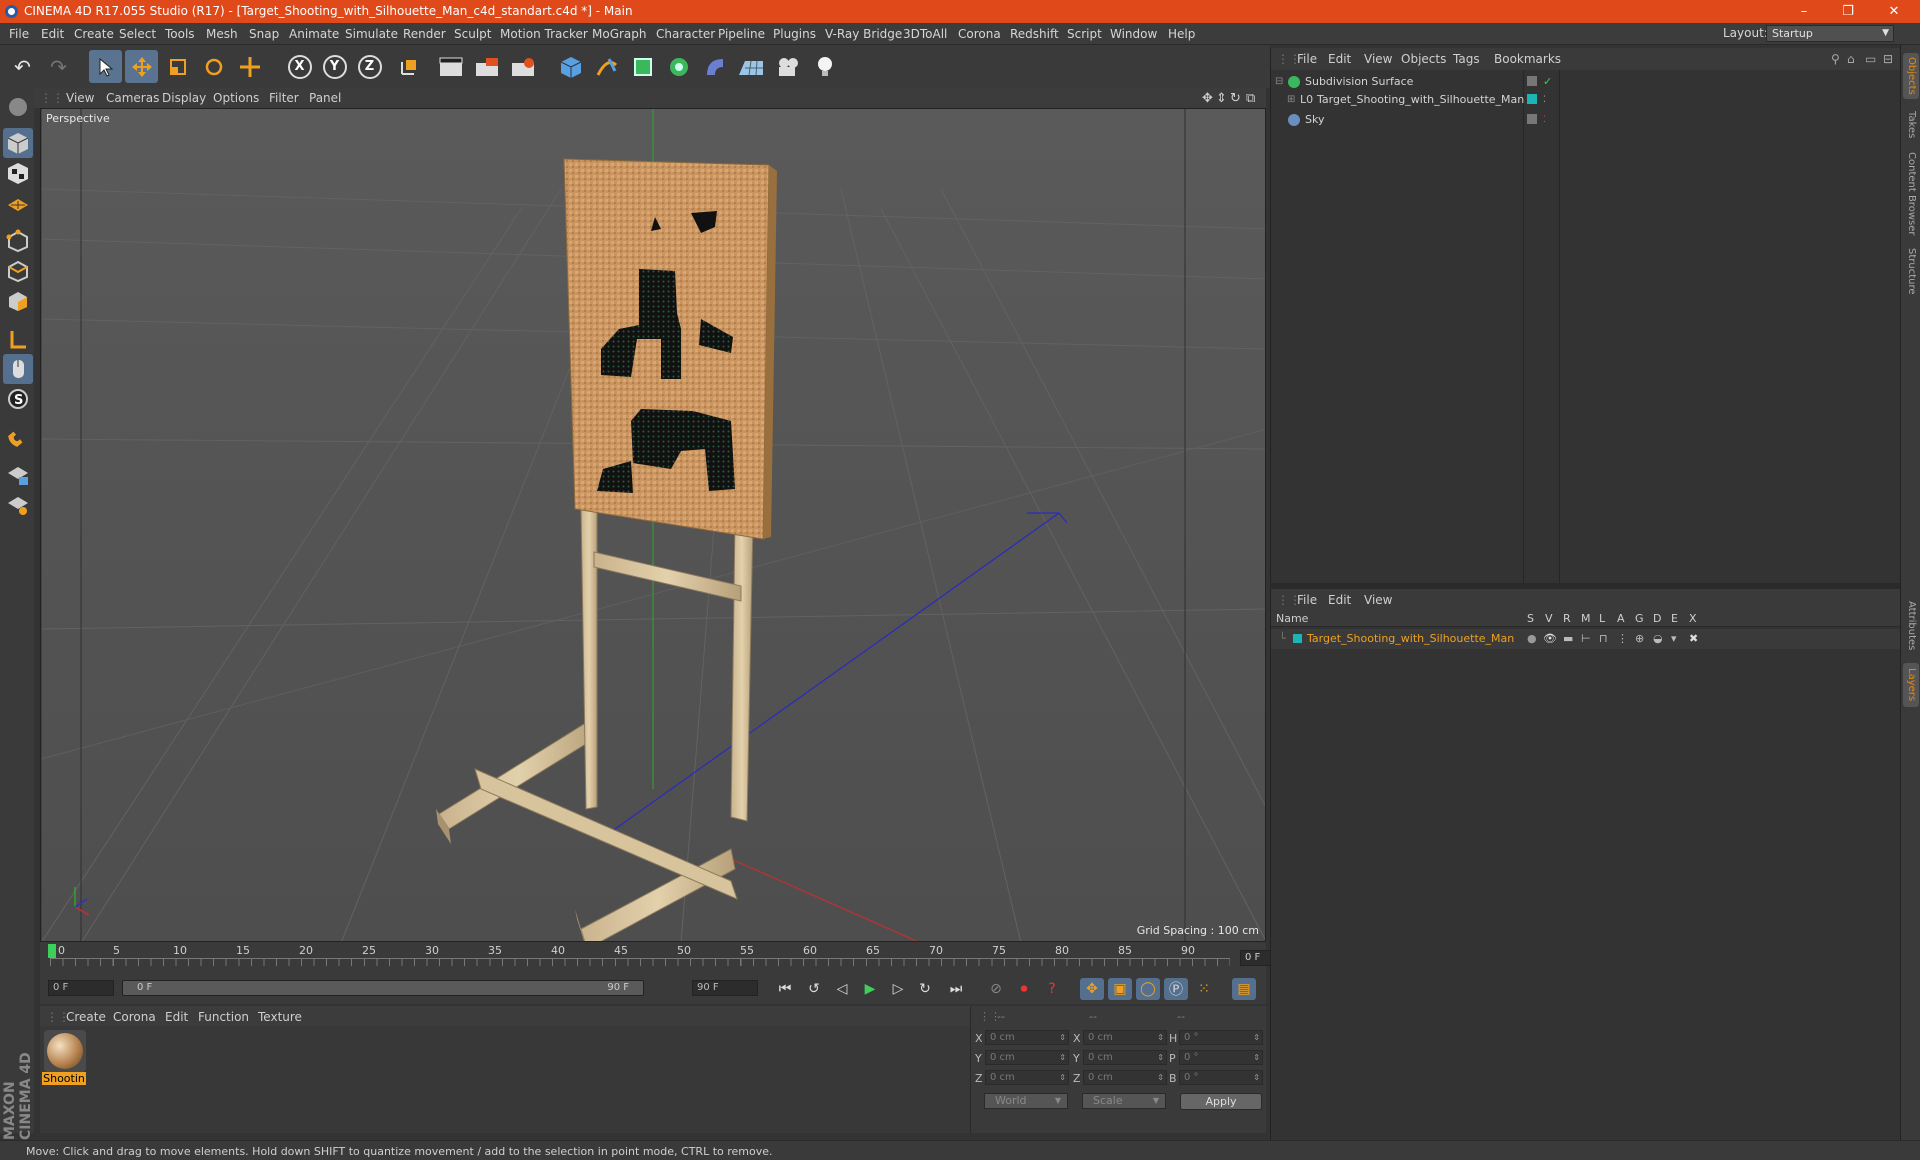 Image resolution: width=1920 pixels, height=1160 pixels. I want to click on light-button, so click(824, 66).